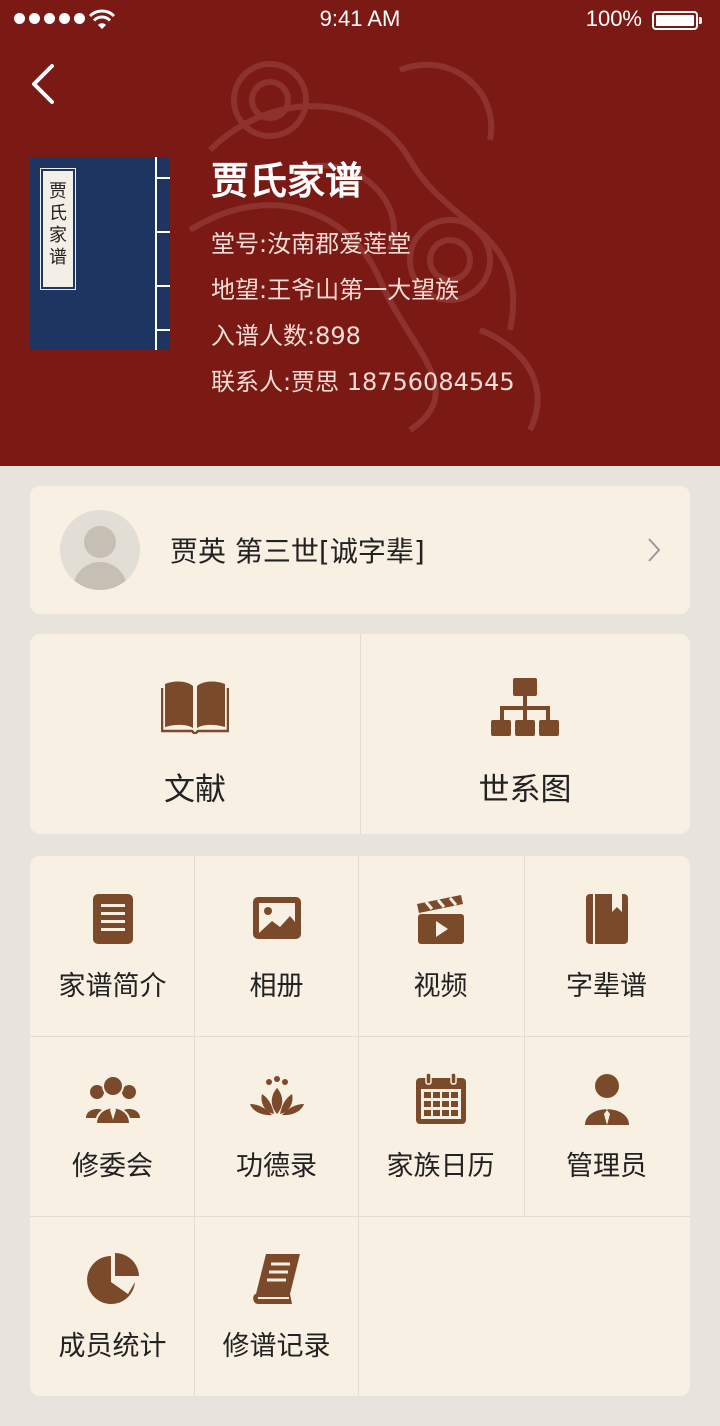  Describe the element at coordinates (440, 946) in the screenshot. I see `video-button: 视频` at that location.